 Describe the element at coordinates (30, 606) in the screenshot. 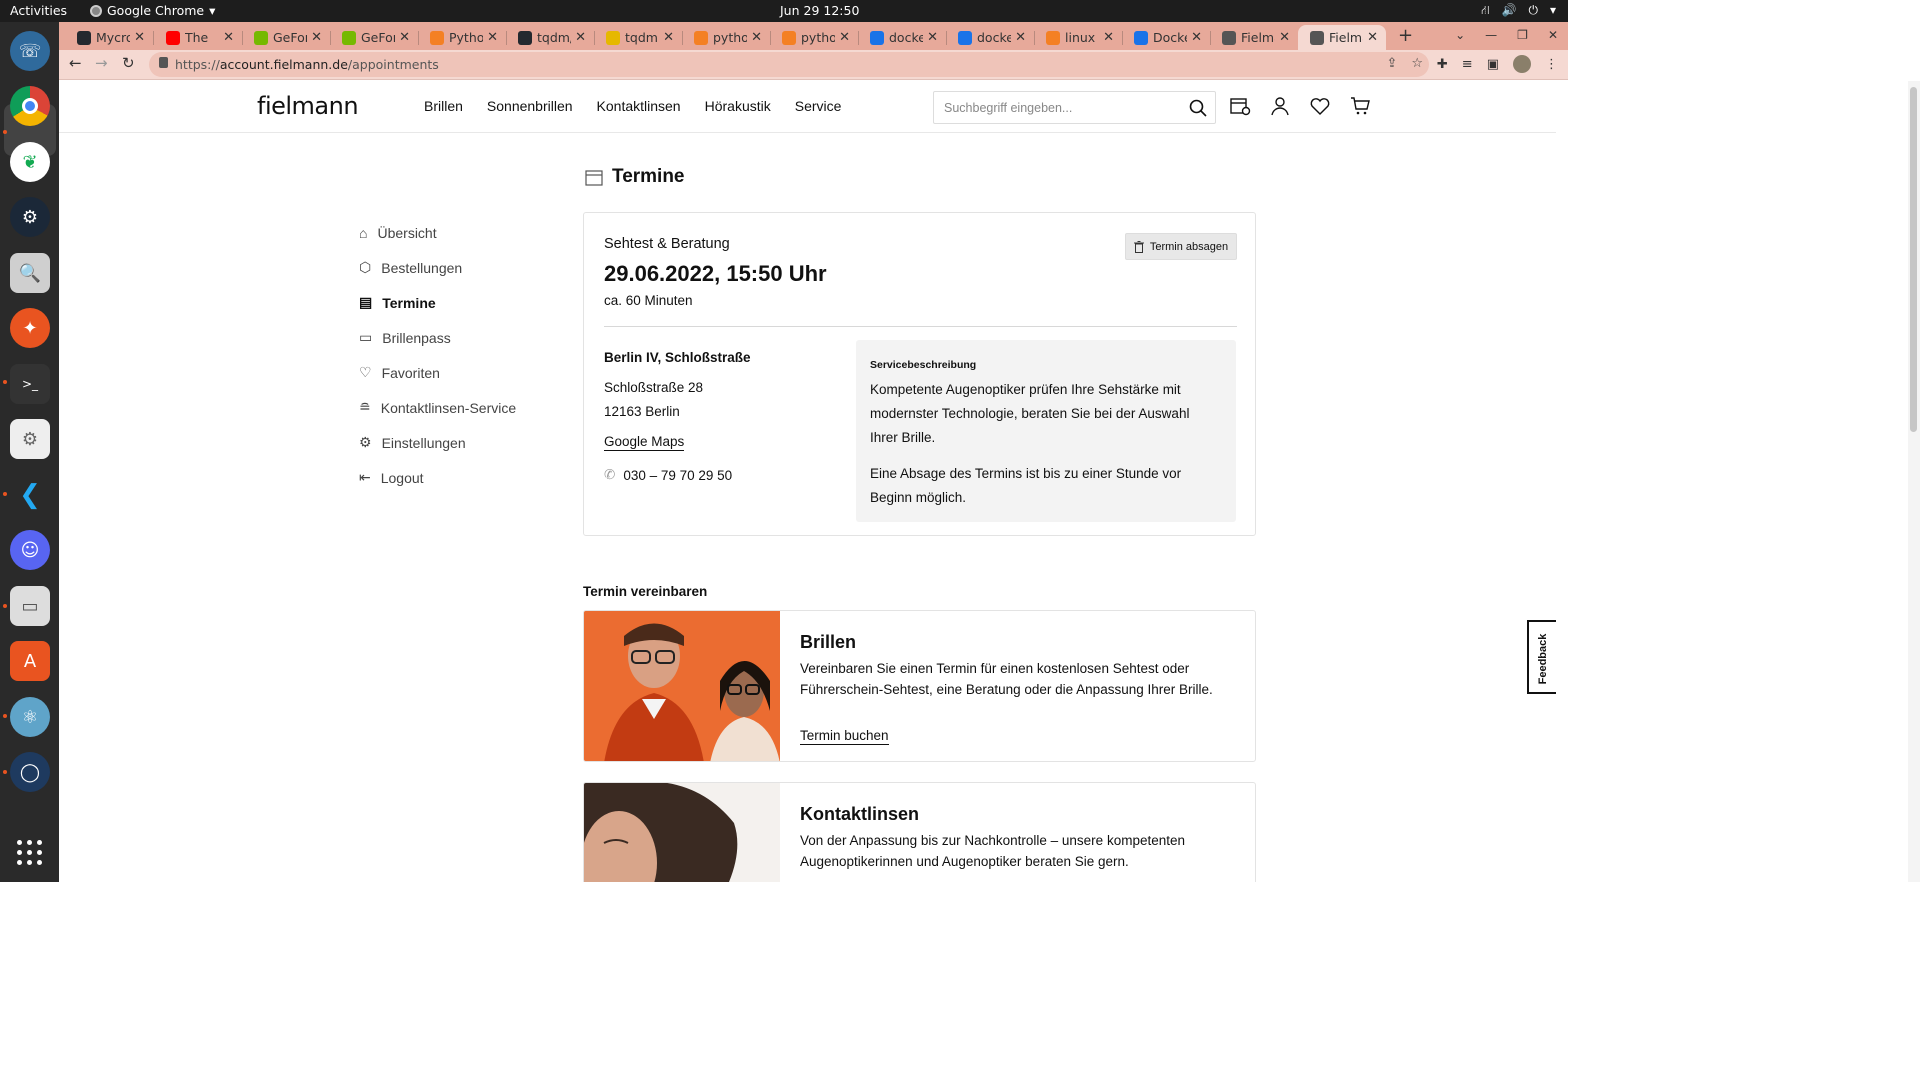

I see `files-icon: ▭` at that location.